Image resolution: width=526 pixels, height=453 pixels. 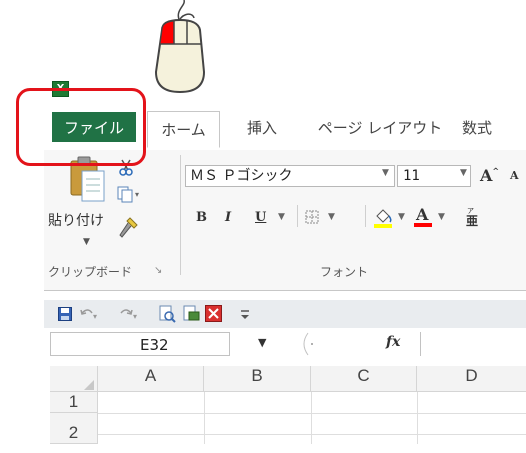 I want to click on group-divider, so click(x=180, y=215).